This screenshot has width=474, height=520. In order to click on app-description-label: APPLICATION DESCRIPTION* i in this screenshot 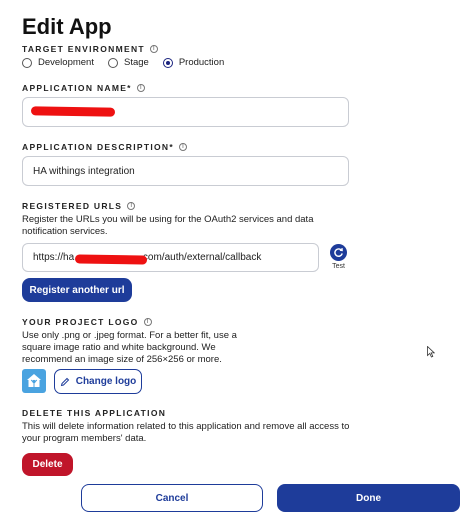, I will do `click(104, 147)`.